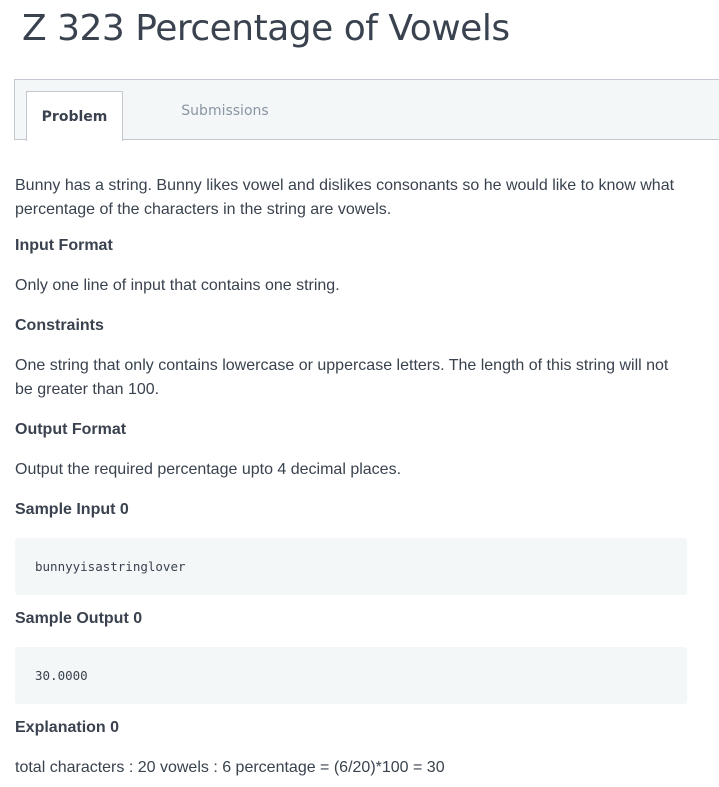 Image resolution: width=719 pixels, height=787 pixels. Describe the element at coordinates (351, 566) in the screenshot. I see `sample-input-block: bunnyyisastringlover` at that location.